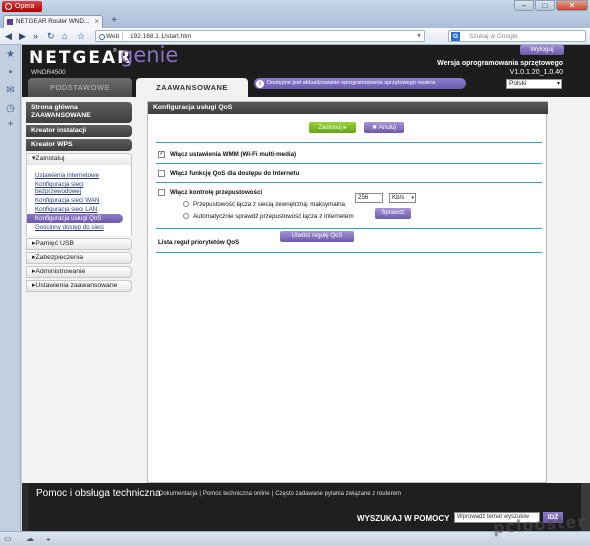 This screenshot has width=590, height=545. I want to click on fast-forward-icon: », so click(35, 36).